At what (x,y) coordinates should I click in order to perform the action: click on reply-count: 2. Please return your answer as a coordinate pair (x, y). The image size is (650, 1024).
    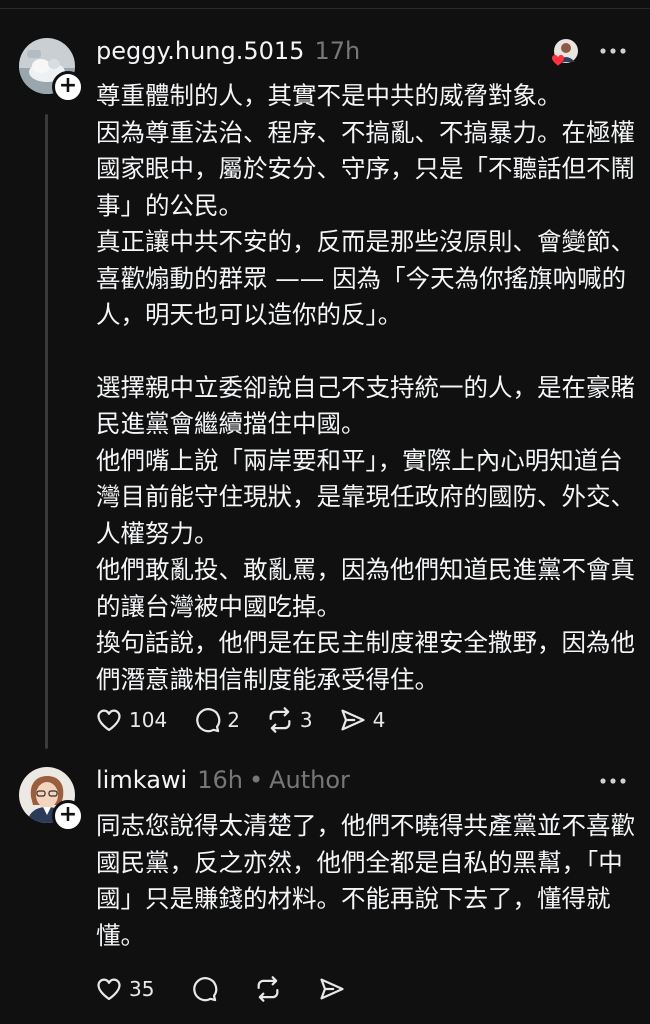
    Looking at the image, I should click on (233, 720).